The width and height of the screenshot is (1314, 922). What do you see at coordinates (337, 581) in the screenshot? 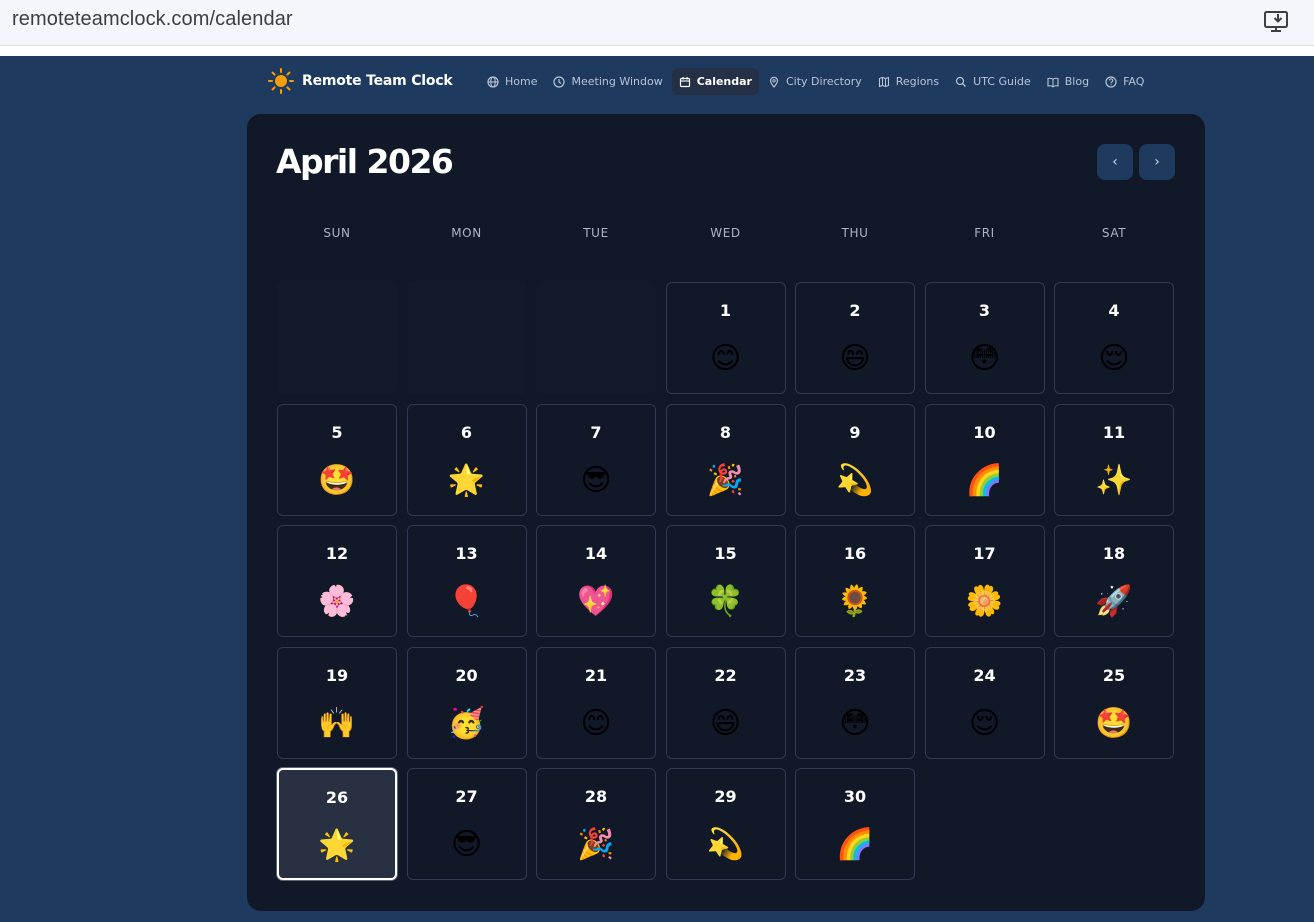
I see `day-cell: 12 🌸` at bounding box center [337, 581].